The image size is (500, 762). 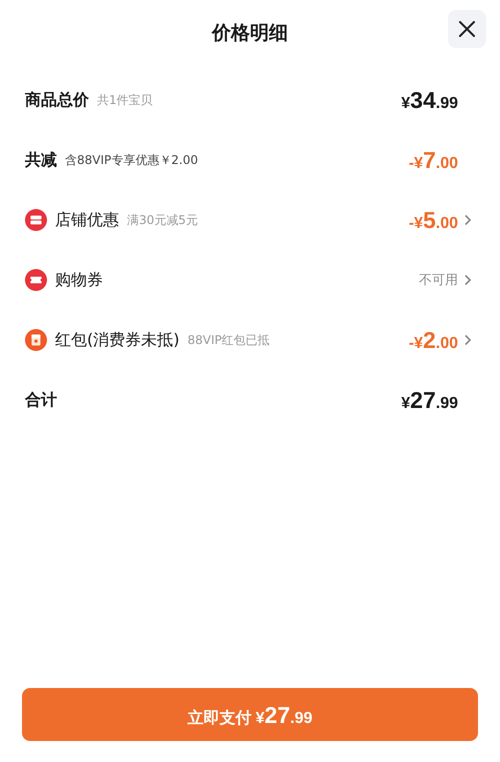 What do you see at coordinates (131, 160) in the screenshot?
I see `row-note: 含88VIP专享优惠￥2.00` at bounding box center [131, 160].